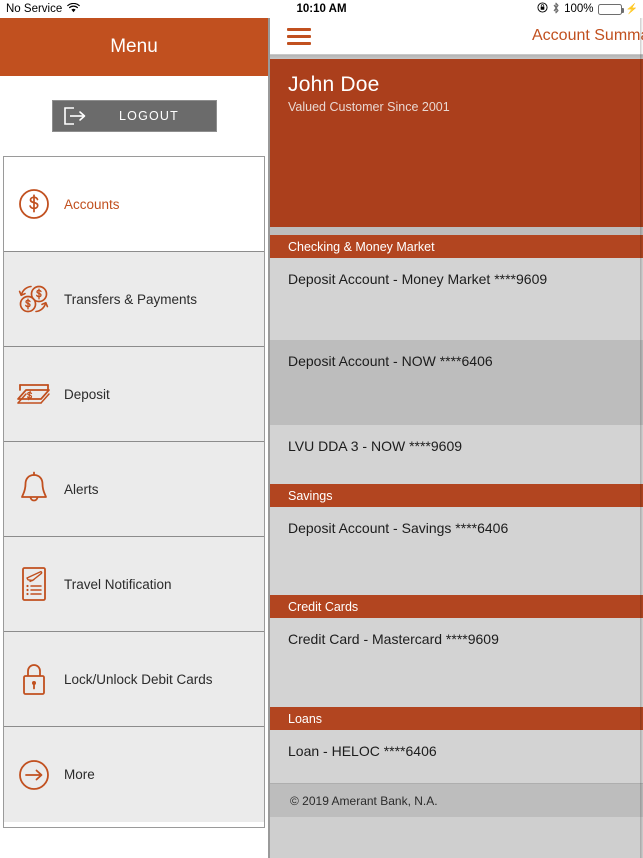  I want to click on status-bar: No Service 10:10 AM 100% ⚡, so click(321, 9).